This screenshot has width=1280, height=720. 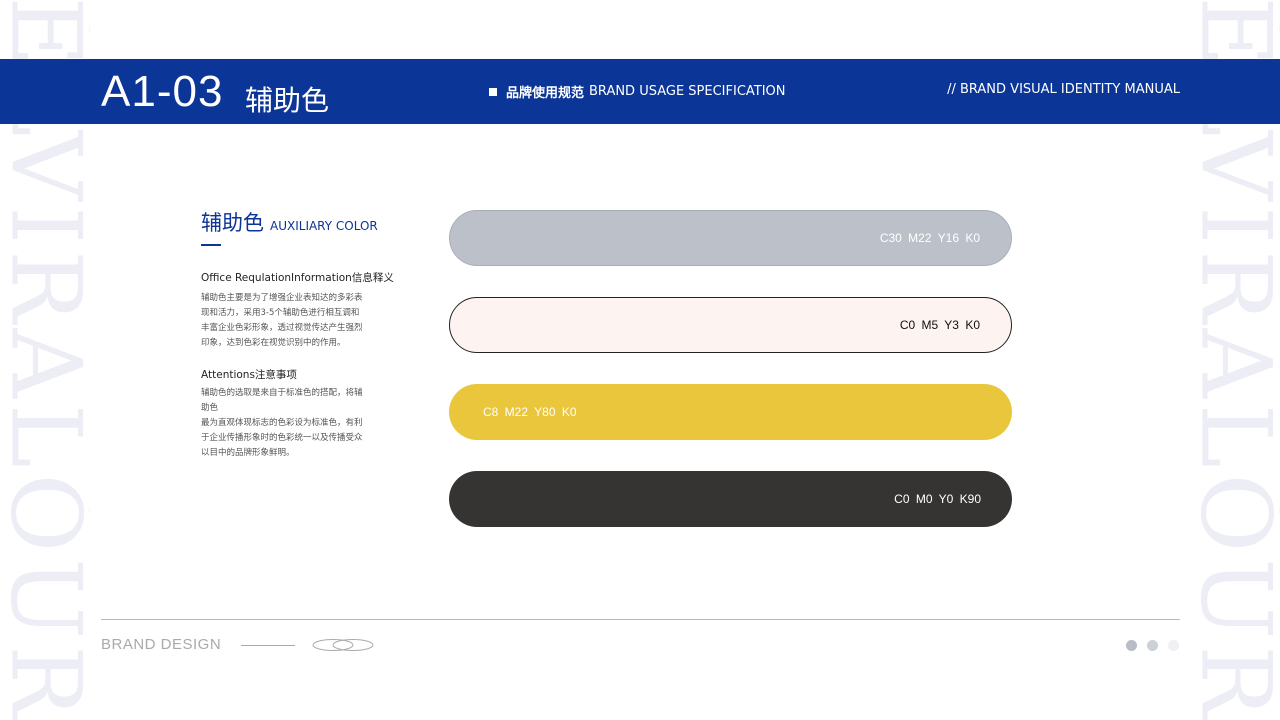 What do you see at coordinates (273, 343) in the screenshot?
I see `info-line: 印象，达到色彩在视觉识别中的作用。` at bounding box center [273, 343].